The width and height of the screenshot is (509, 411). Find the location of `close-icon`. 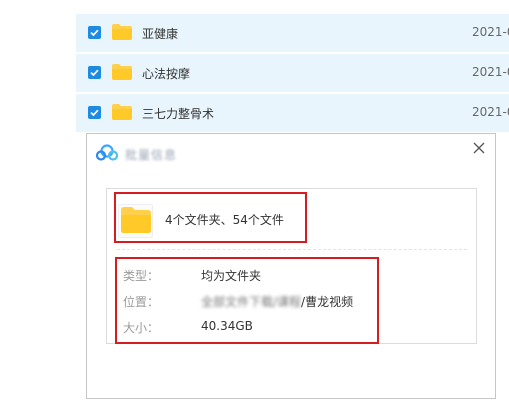

close-icon is located at coordinates (479, 148).